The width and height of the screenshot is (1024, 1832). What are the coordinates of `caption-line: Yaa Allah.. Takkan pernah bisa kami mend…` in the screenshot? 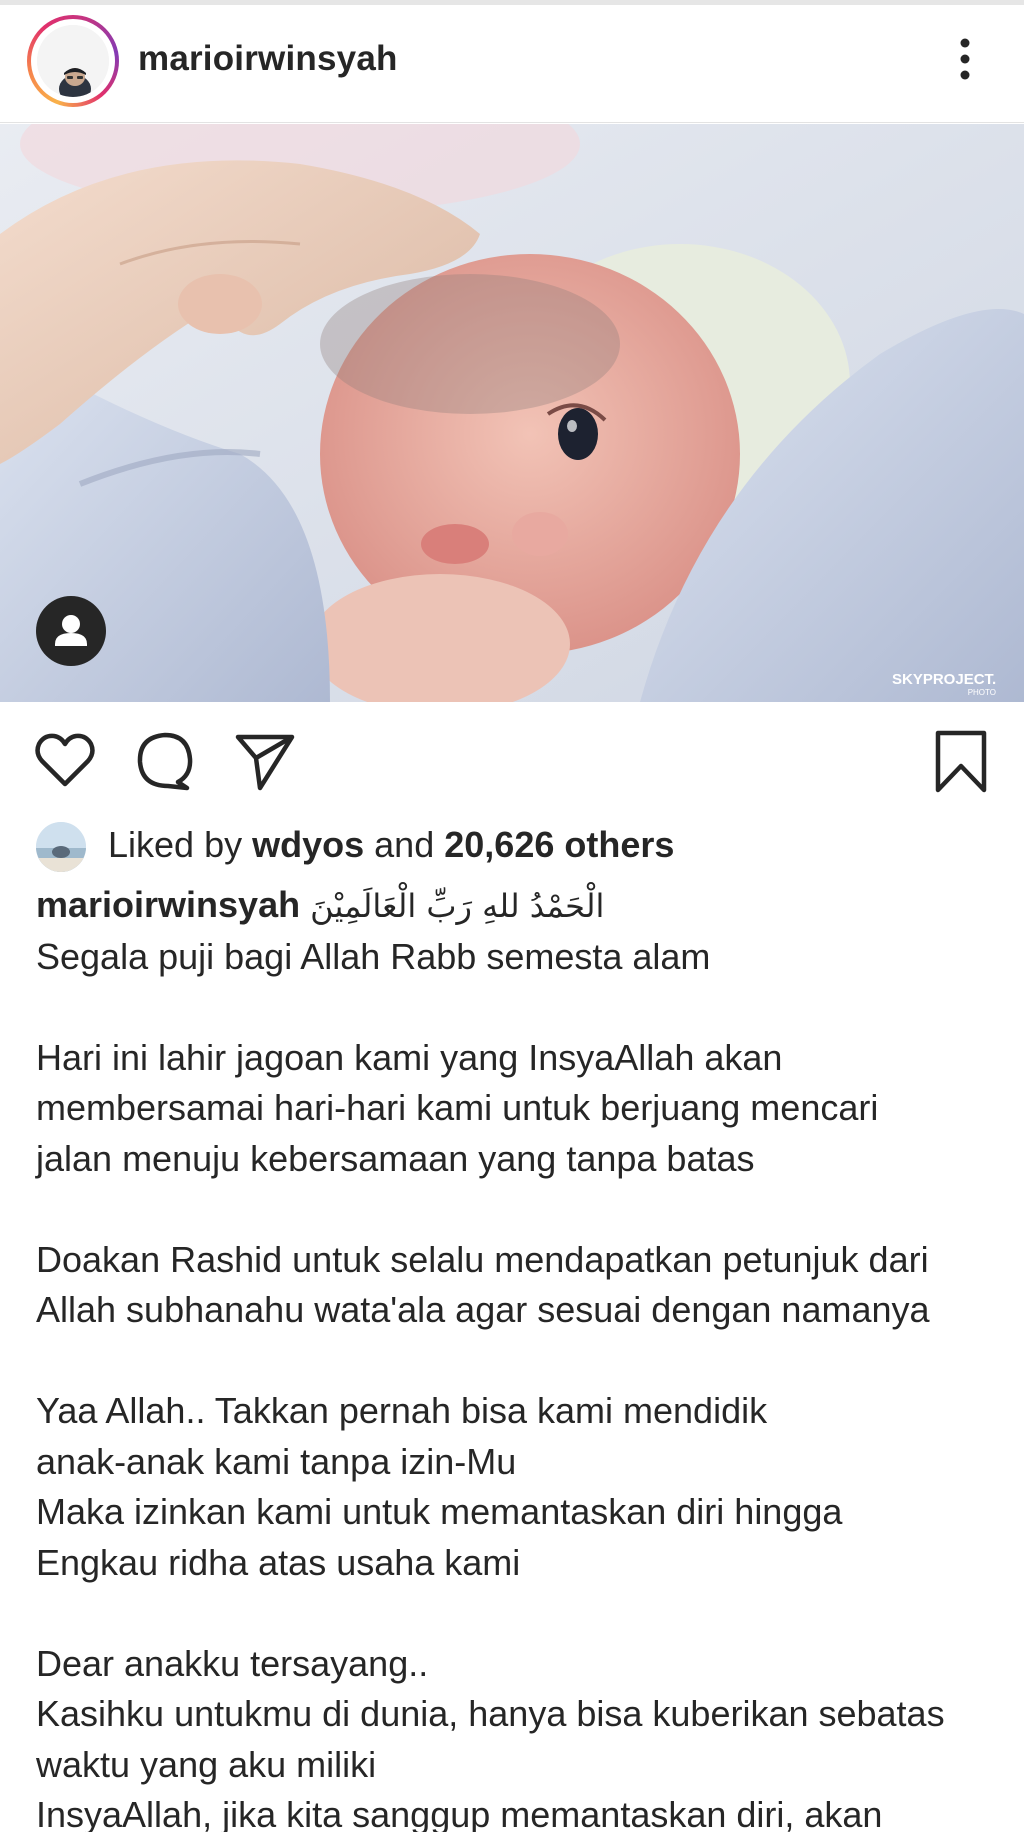 It's located at (402, 1410).